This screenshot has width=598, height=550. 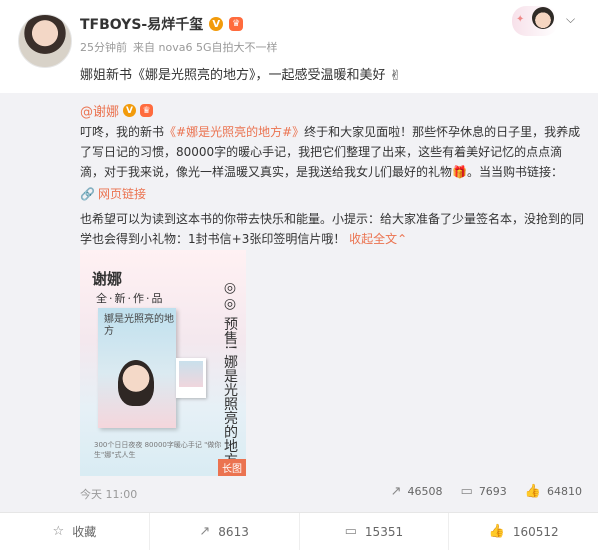 I want to click on chevron-down-icon: ⌵, so click(x=570, y=19).